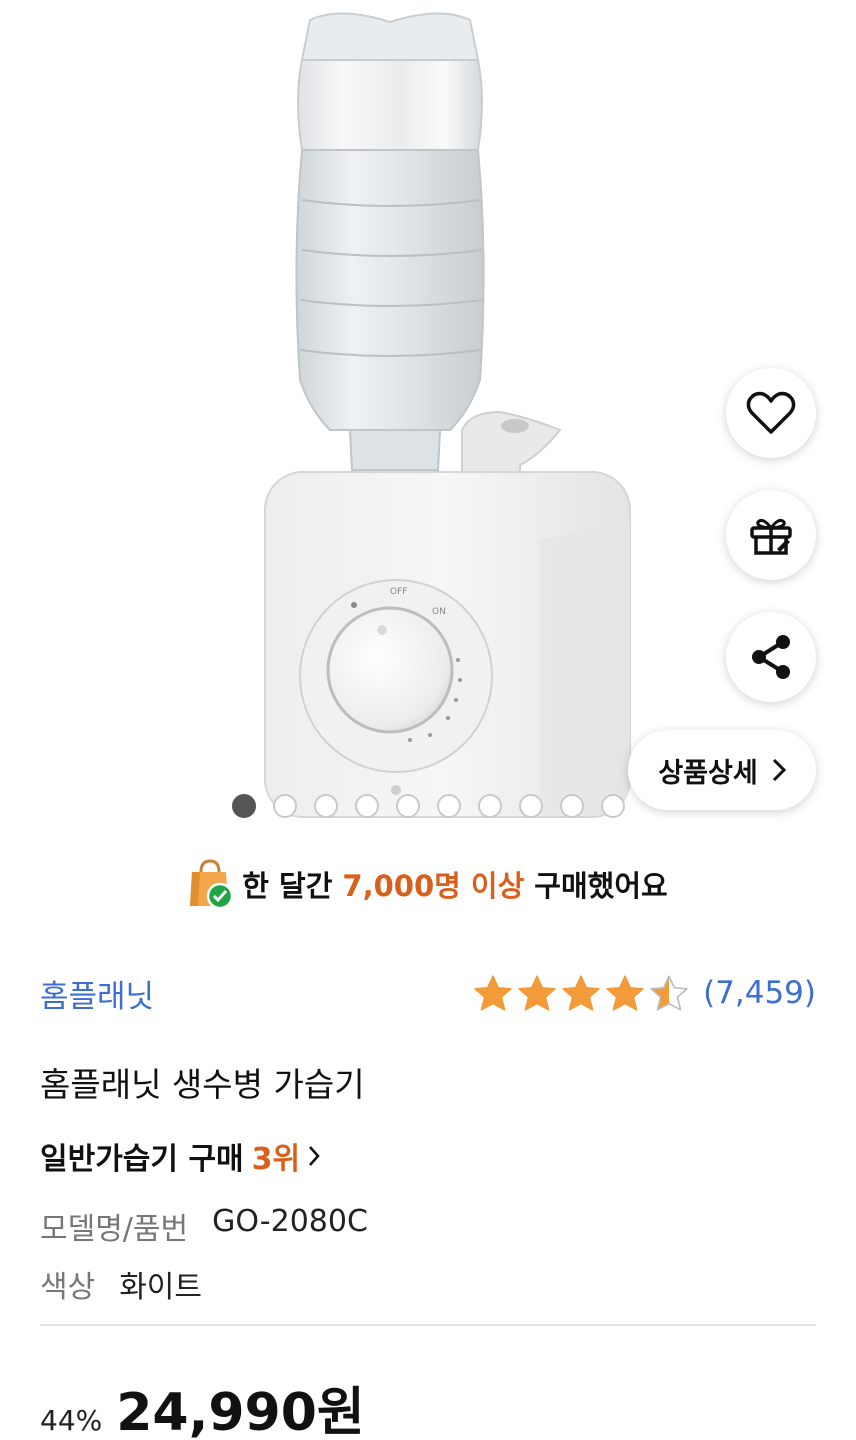 The width and height of the screenshot is (856, 1440). What do you see at coordinates (276, 1159) in the screenshot?
I see `ranking-number: 3위` at bounding box center [276, 1159].